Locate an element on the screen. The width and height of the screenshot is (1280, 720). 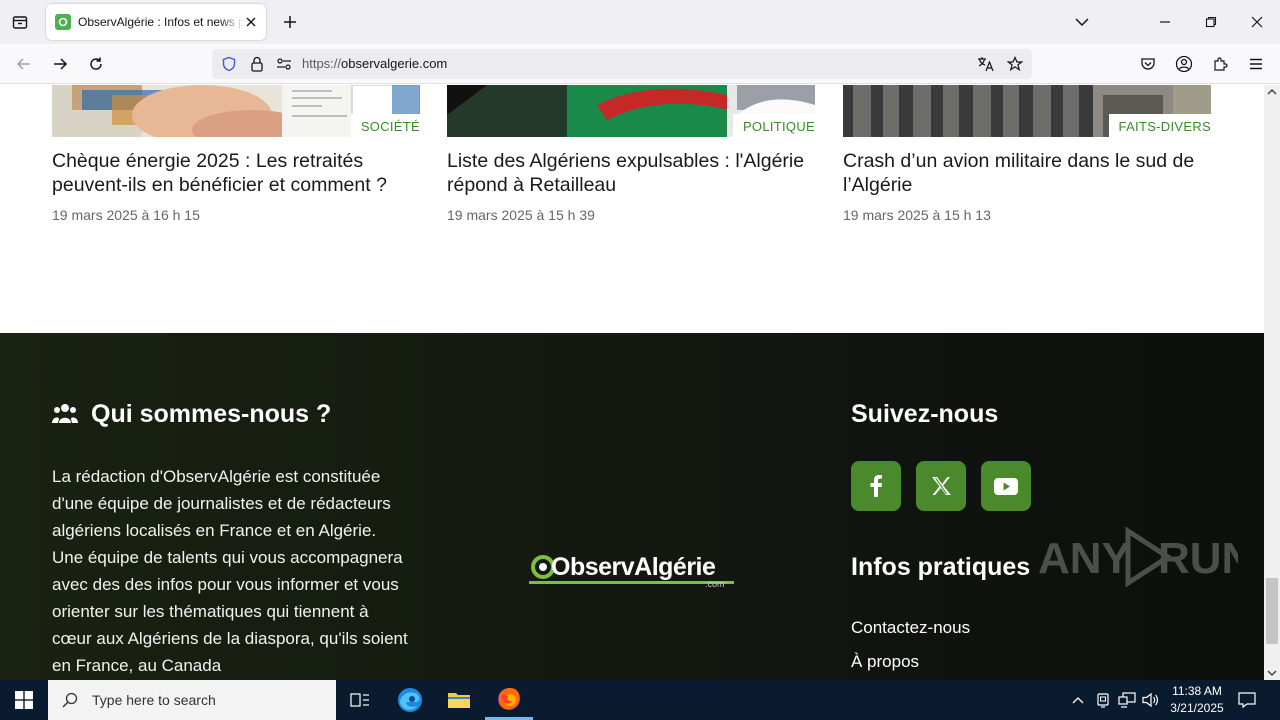
page-scrollbar is located at coordinates (1272, 382).